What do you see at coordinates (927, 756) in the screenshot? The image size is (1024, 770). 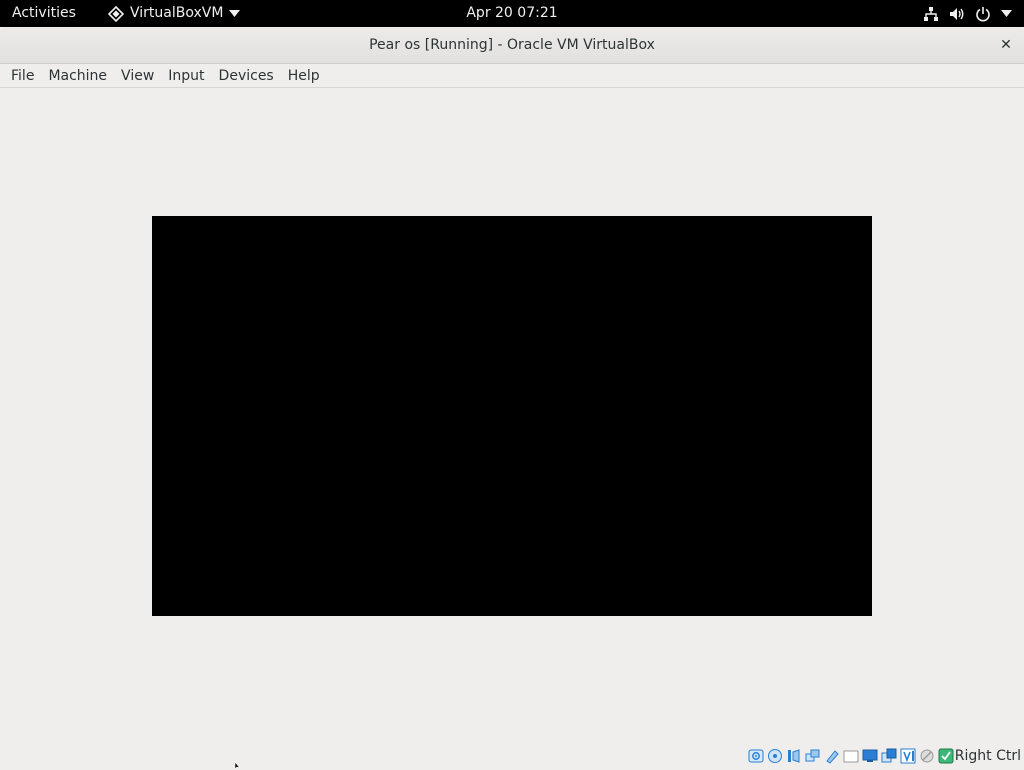 I see `mouse-integration-icon` at bounding box center [927, 756].